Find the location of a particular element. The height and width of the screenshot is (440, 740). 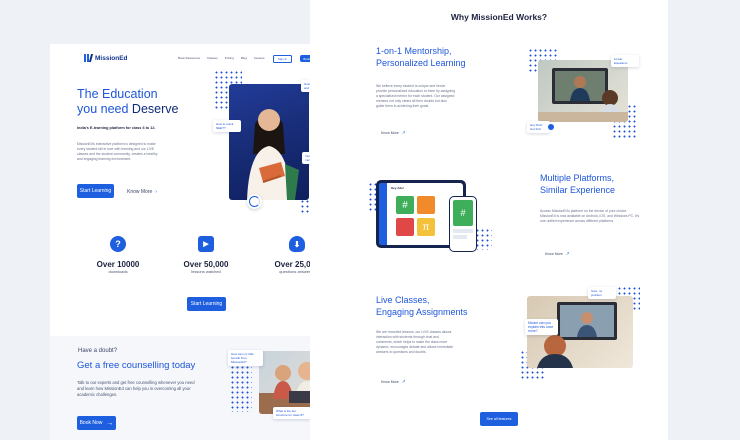

nav-item-blog: Blog is located at coordinates (244, 58).